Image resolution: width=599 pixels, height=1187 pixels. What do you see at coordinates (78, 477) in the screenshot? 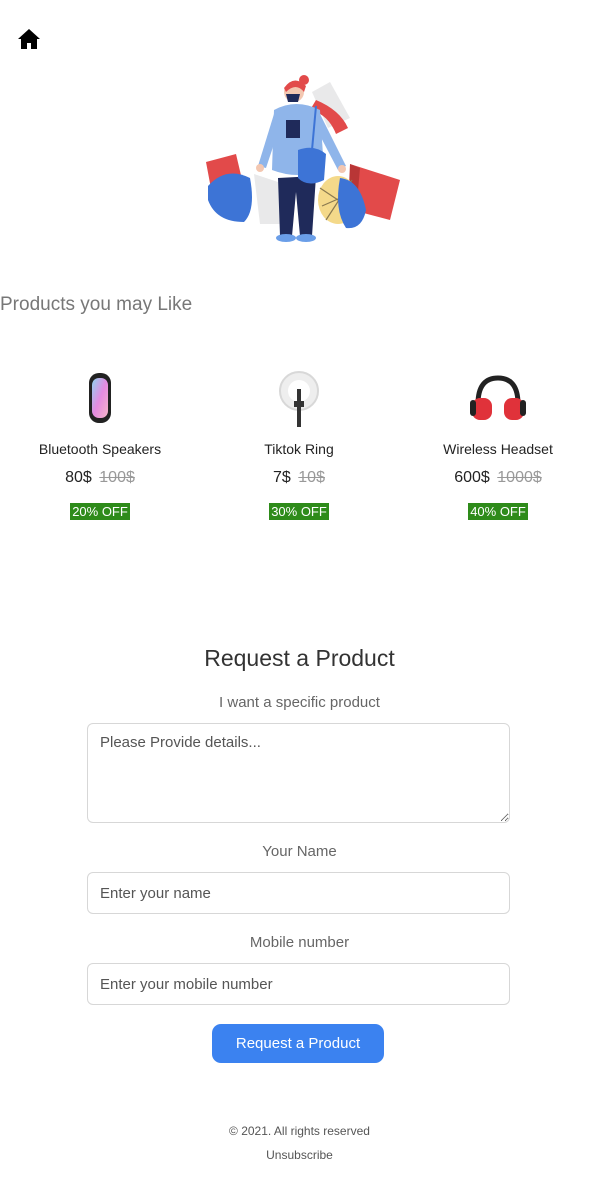
I see `product-price: 80$` at bounding box center [78, 477].